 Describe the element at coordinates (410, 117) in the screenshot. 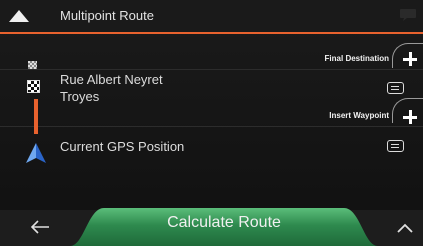

I see `insert-waypoint-icon` at that location.